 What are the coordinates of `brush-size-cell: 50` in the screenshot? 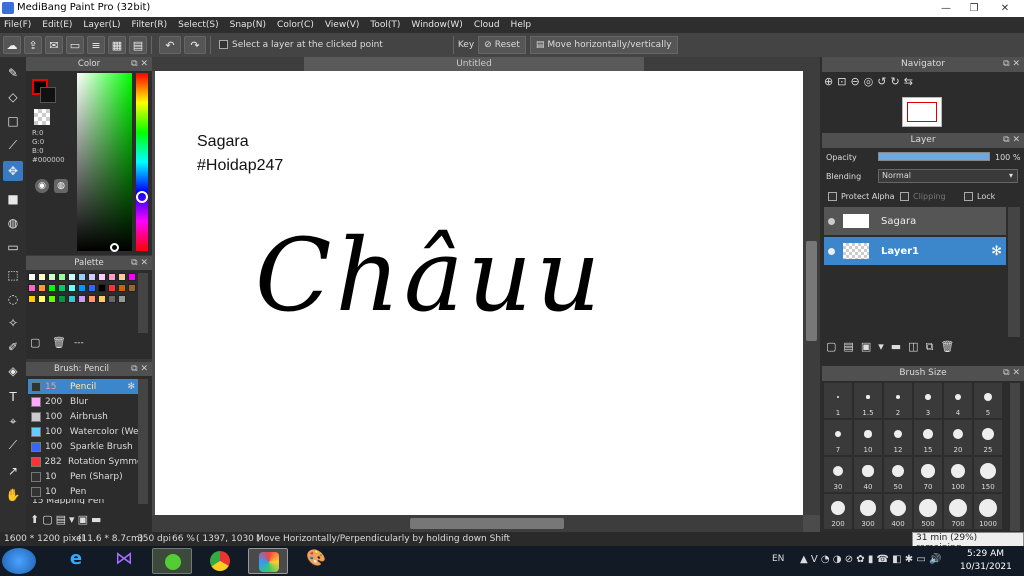 It's located at (898, 474).